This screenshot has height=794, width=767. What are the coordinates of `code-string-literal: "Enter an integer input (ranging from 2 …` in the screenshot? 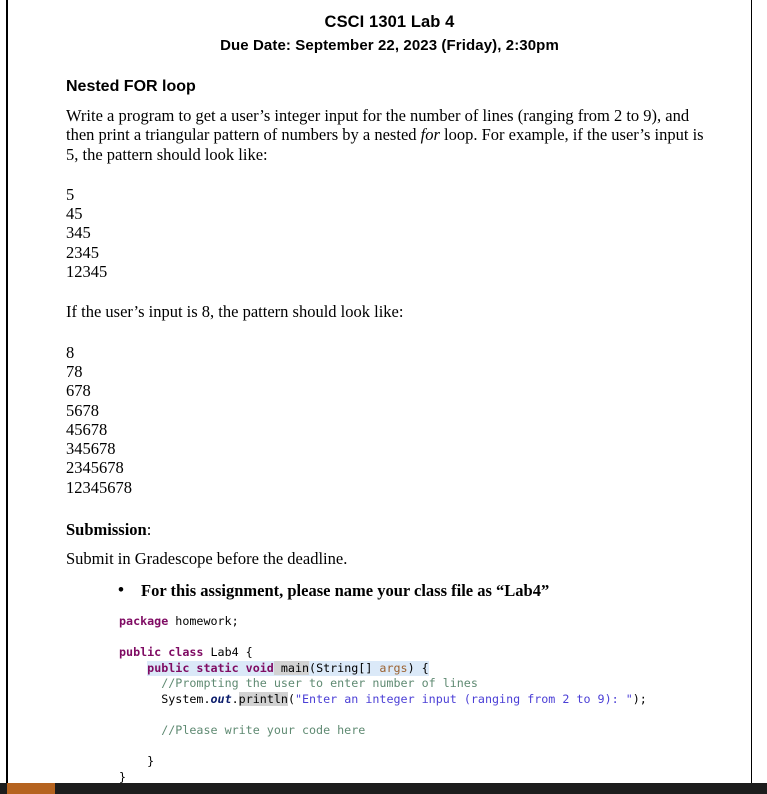 It's located at (463, 699).